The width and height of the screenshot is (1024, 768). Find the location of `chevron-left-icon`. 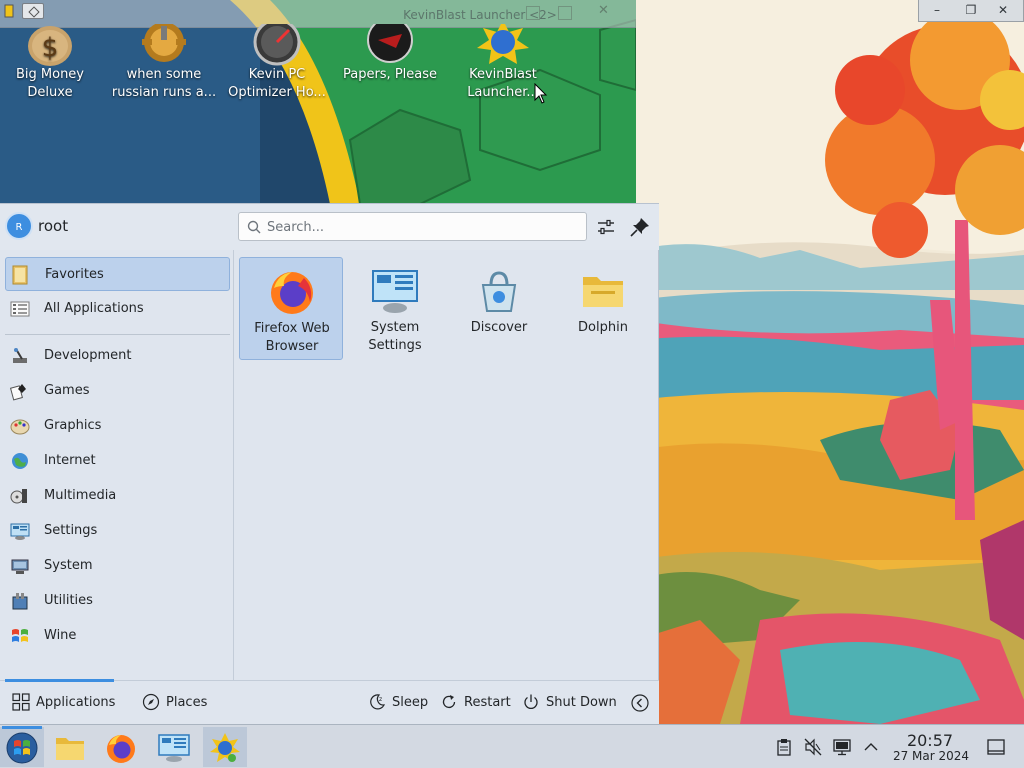

chevron-left-icon is located at coordinates (640, 703).